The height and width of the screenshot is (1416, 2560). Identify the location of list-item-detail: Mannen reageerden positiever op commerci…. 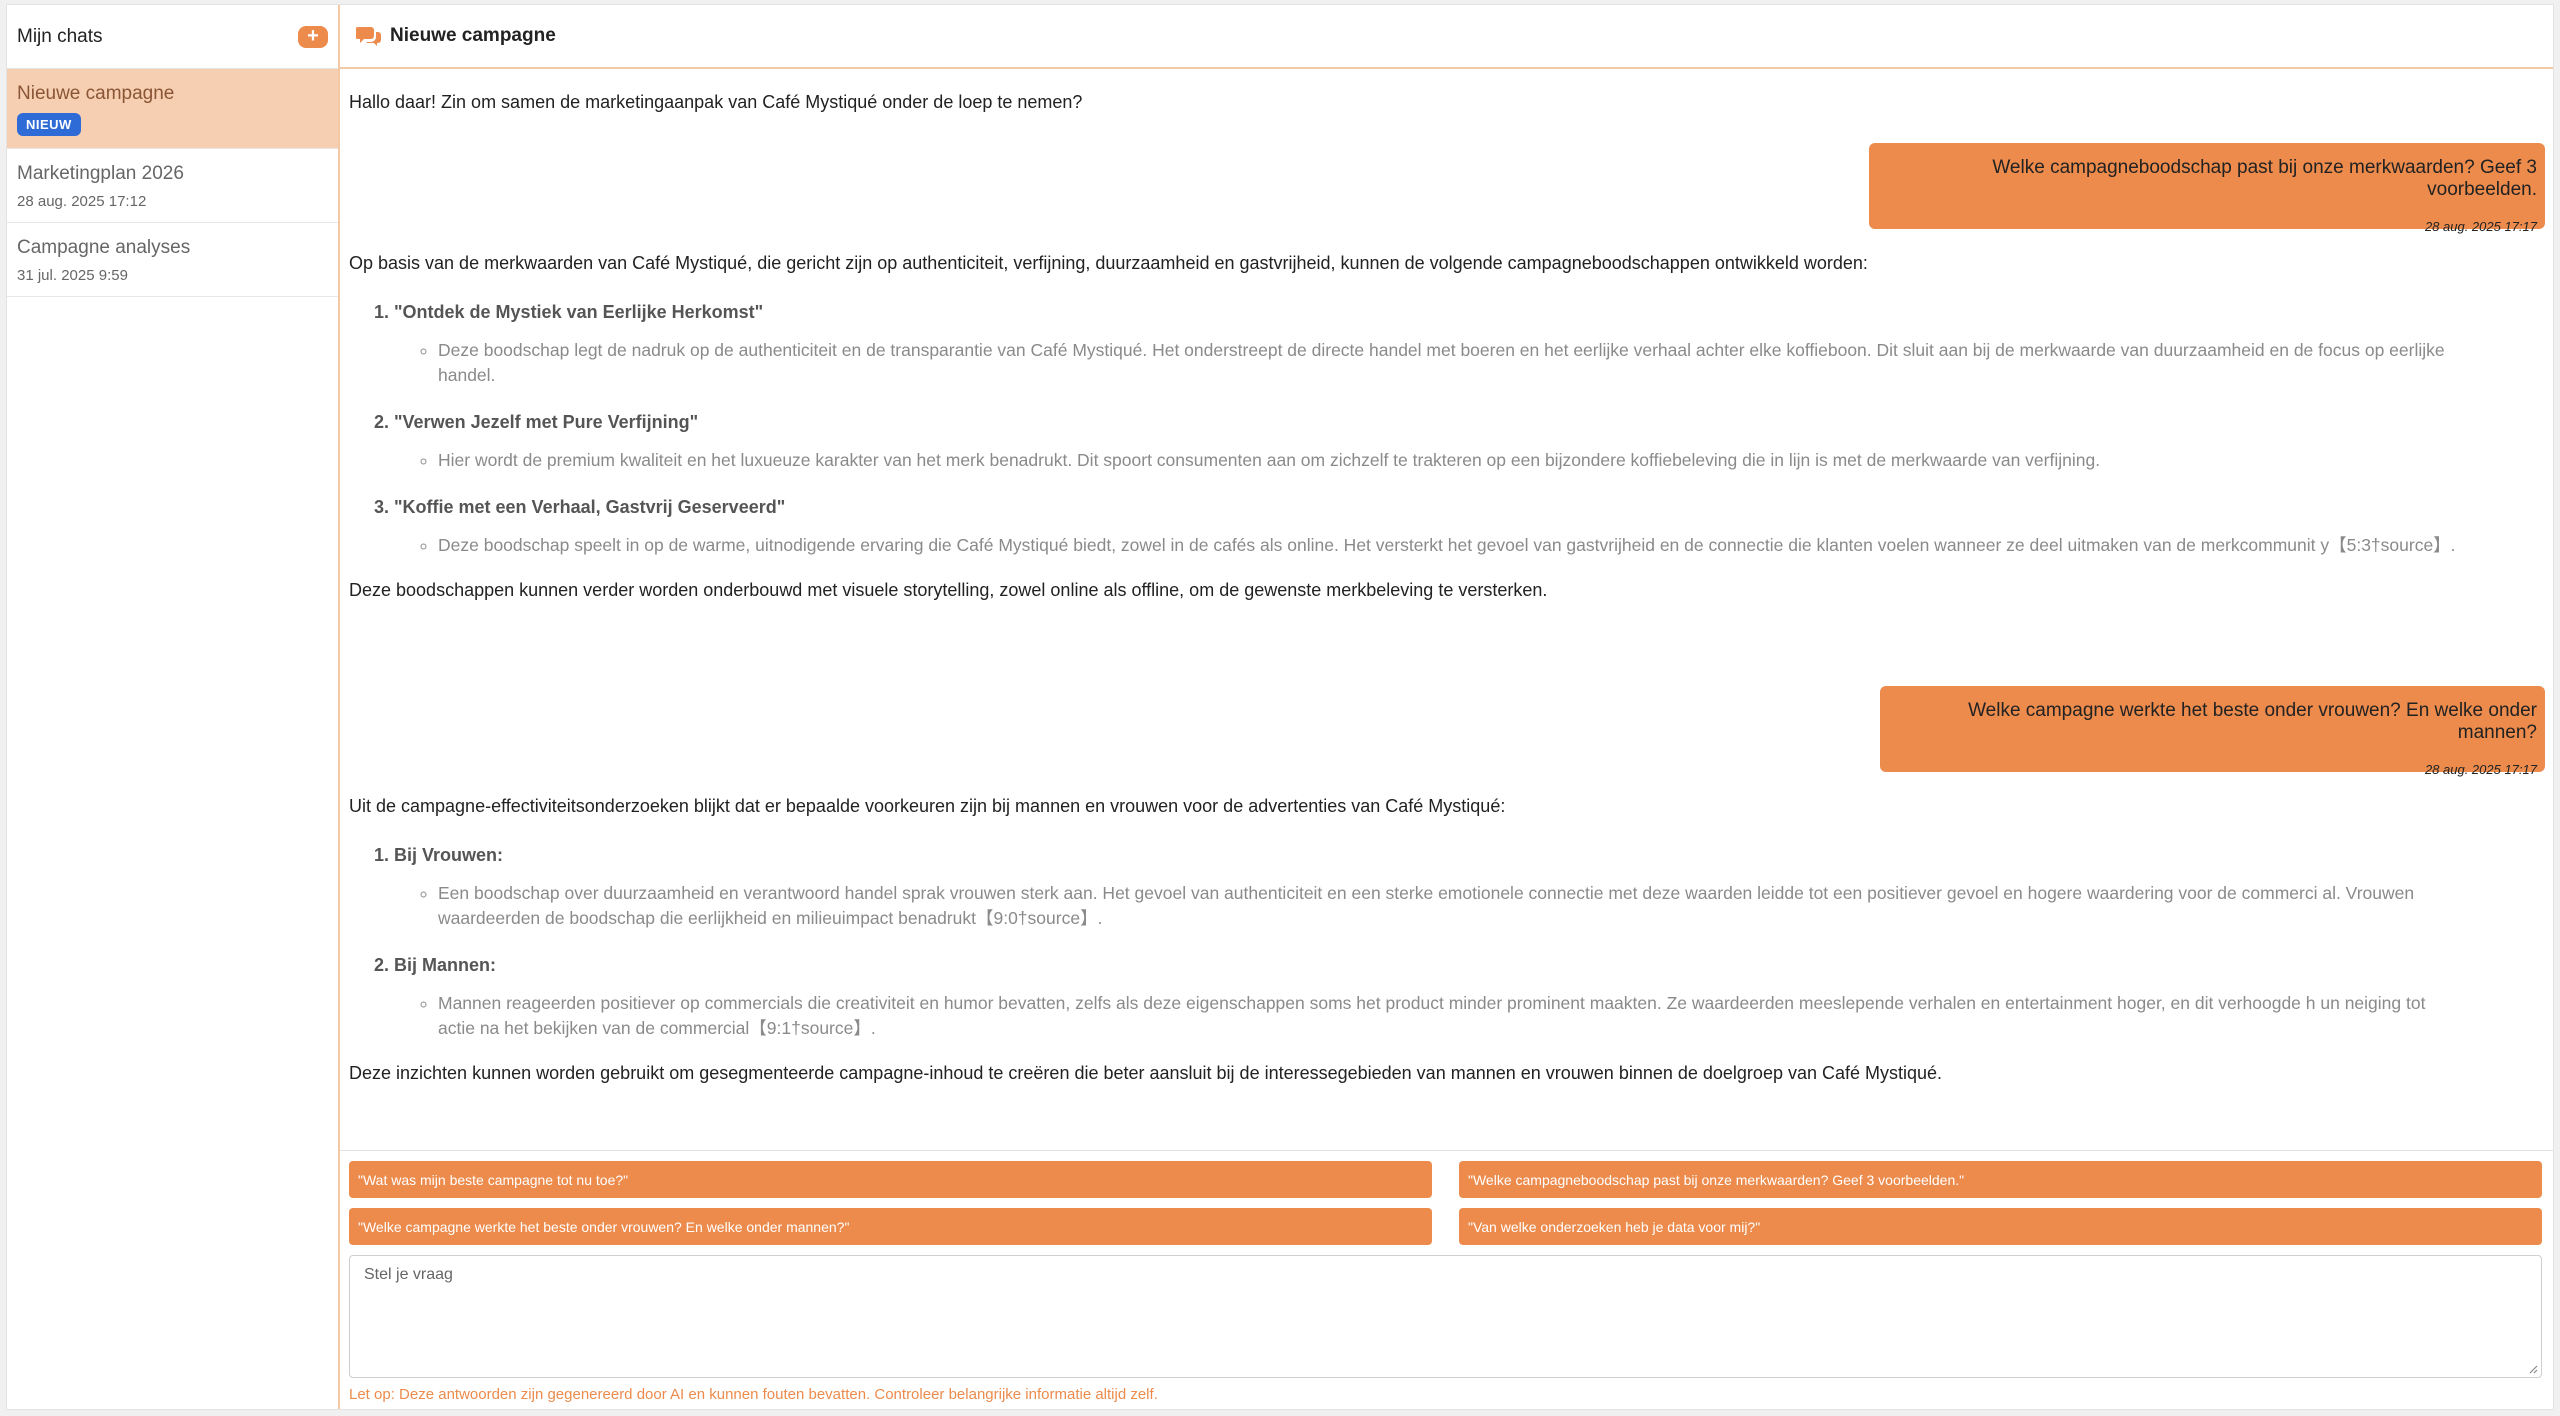
(1448, 1016).